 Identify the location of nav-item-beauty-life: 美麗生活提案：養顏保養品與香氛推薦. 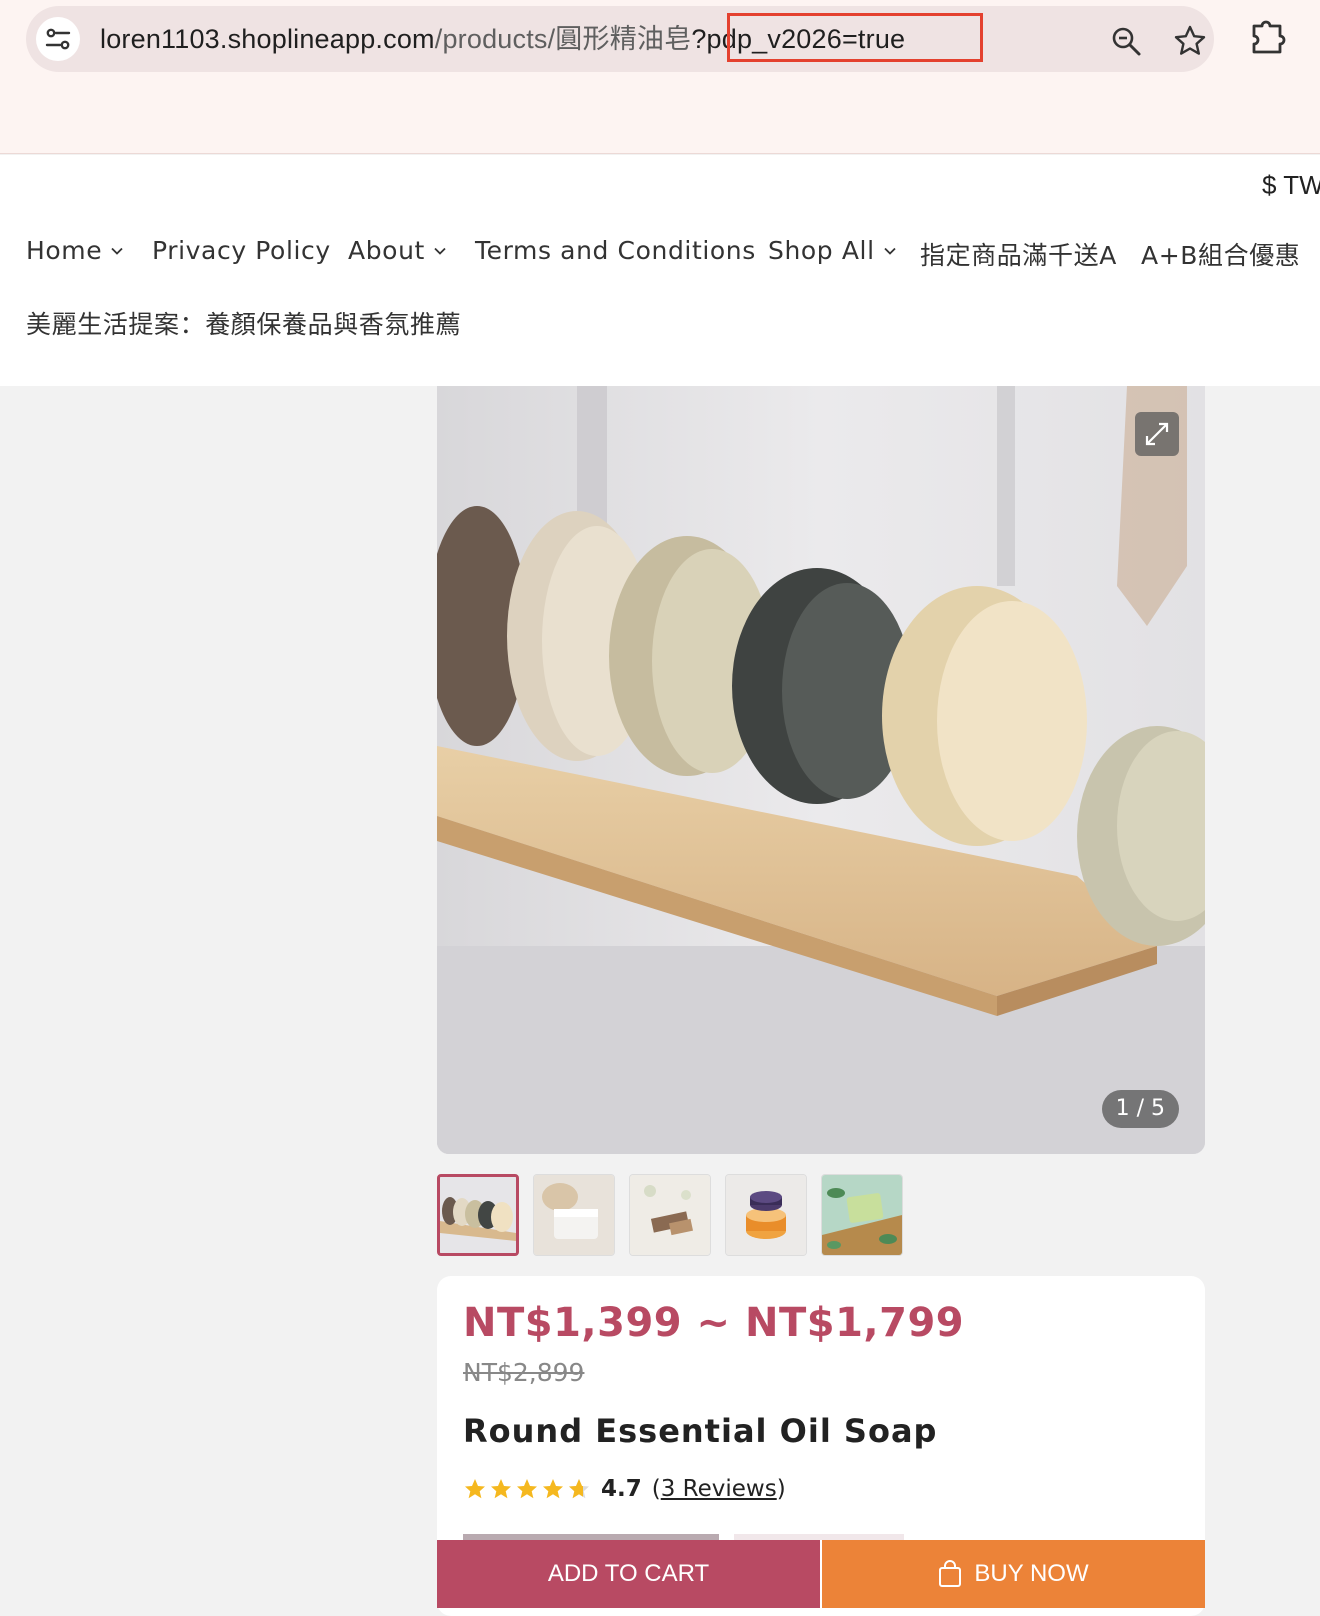
(243, 323).